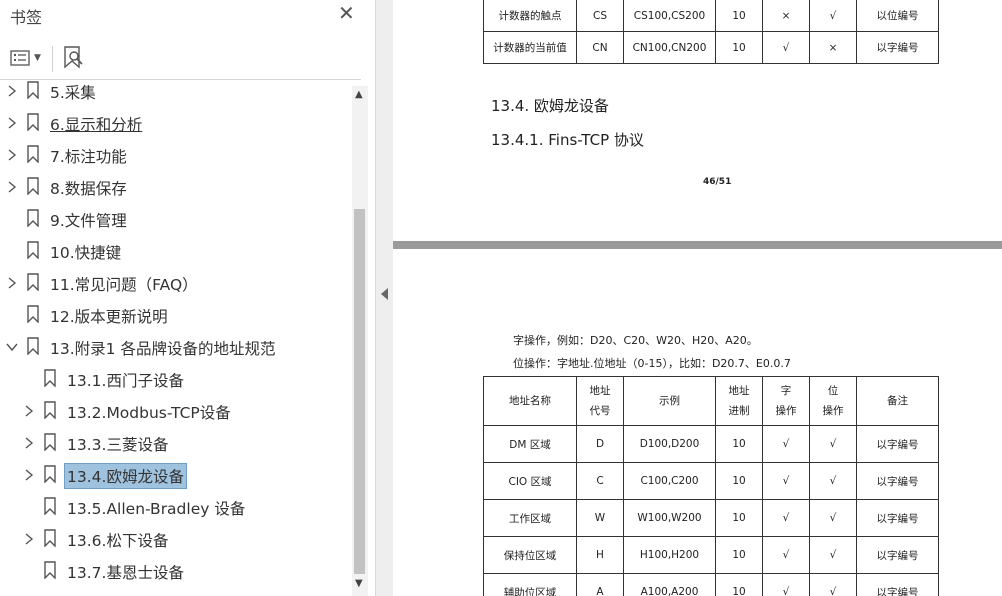  I want to click on column-header: 备注, so click(897, 401).